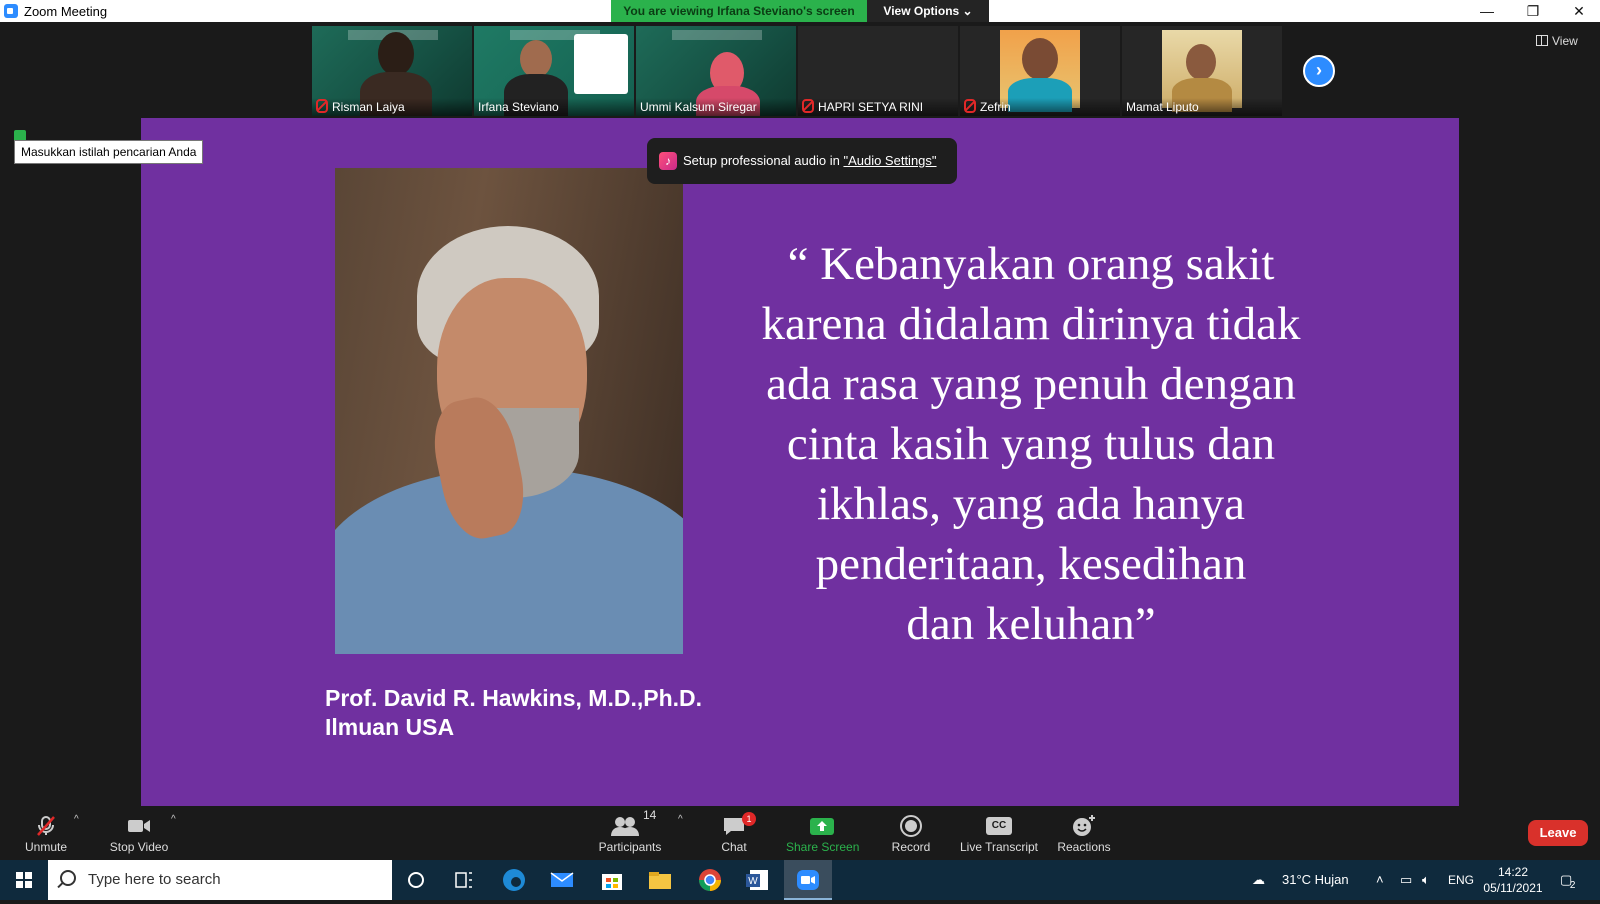 This screenshot has height=904, width=1600. I want to click on participants-count: 14, so click(650, 815).